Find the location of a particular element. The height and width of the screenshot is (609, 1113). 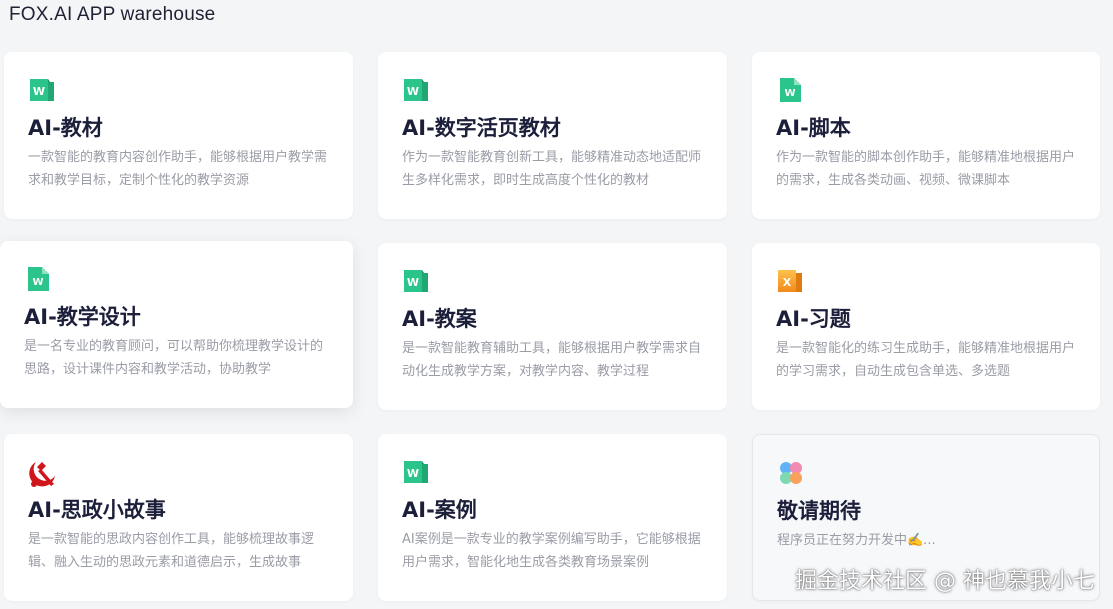

svg-text: X is located at coordinates (787, 282).